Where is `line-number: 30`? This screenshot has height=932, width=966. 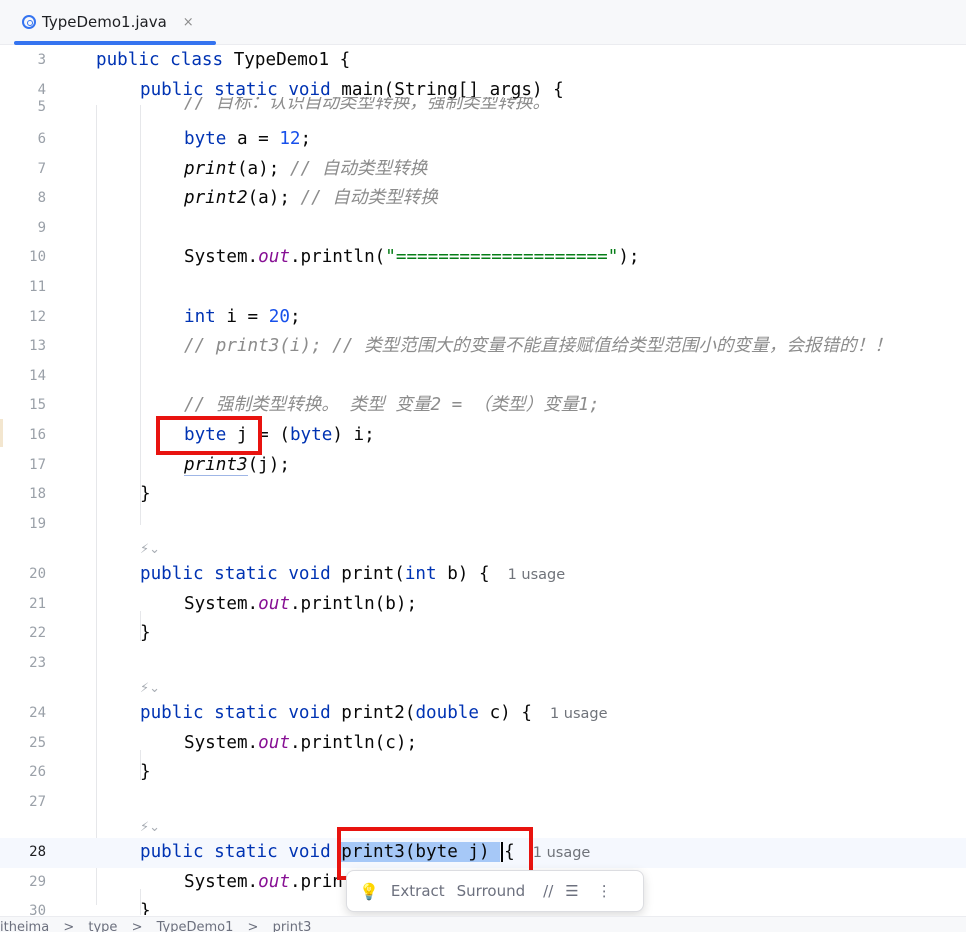
line-number: 30 is located at coordinates (37, 909).